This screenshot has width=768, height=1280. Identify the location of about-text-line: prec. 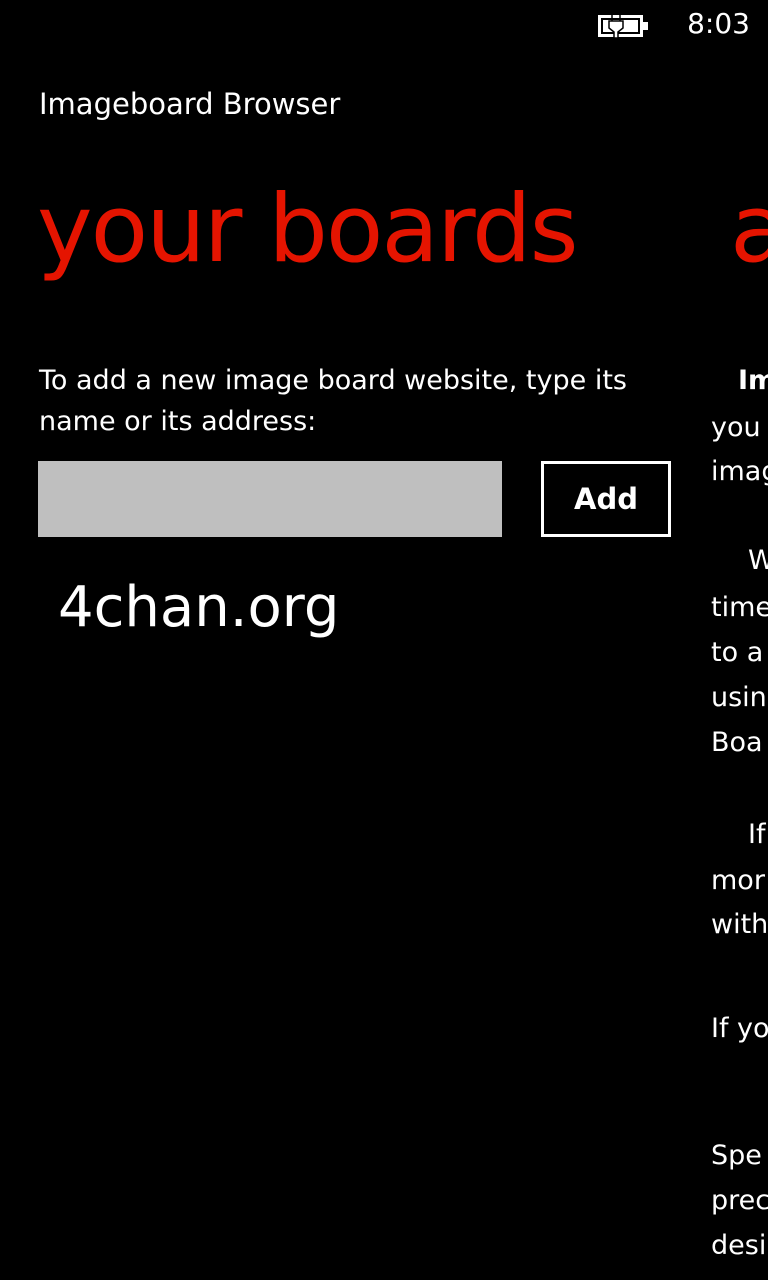
(739, 1200).